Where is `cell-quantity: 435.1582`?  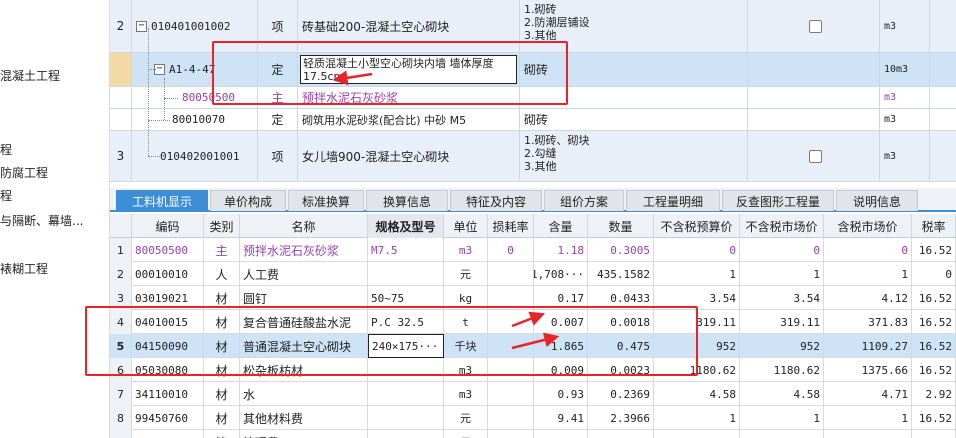 cell-quantity: 435.1582 is located at coordinates (621, 274).